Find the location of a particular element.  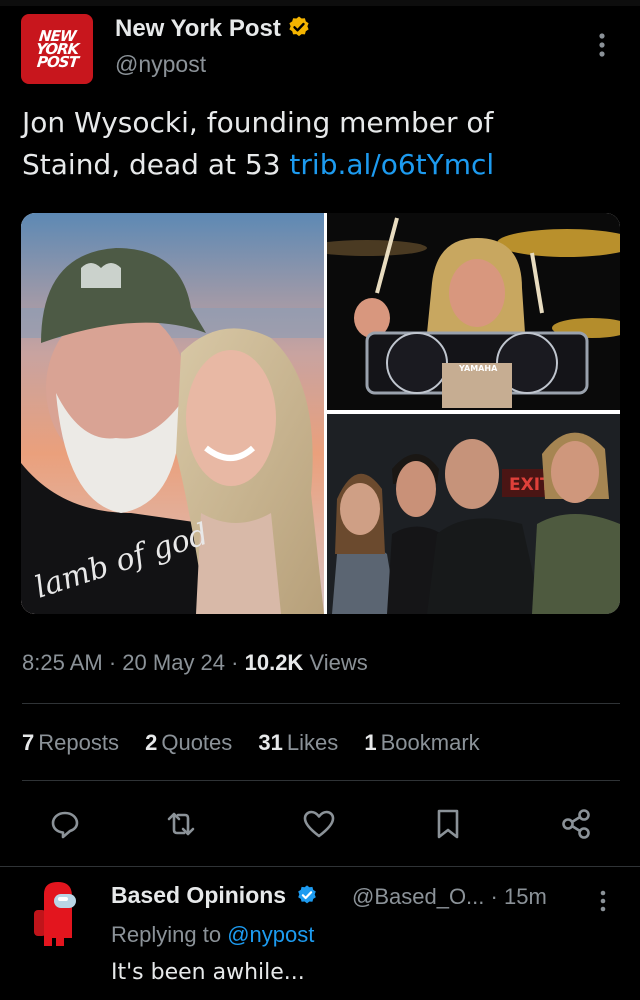

tweet-stats: 7 Reposts 2 Quotes 31 Likes 1 Bookmark is located at coordinates (261, 743).